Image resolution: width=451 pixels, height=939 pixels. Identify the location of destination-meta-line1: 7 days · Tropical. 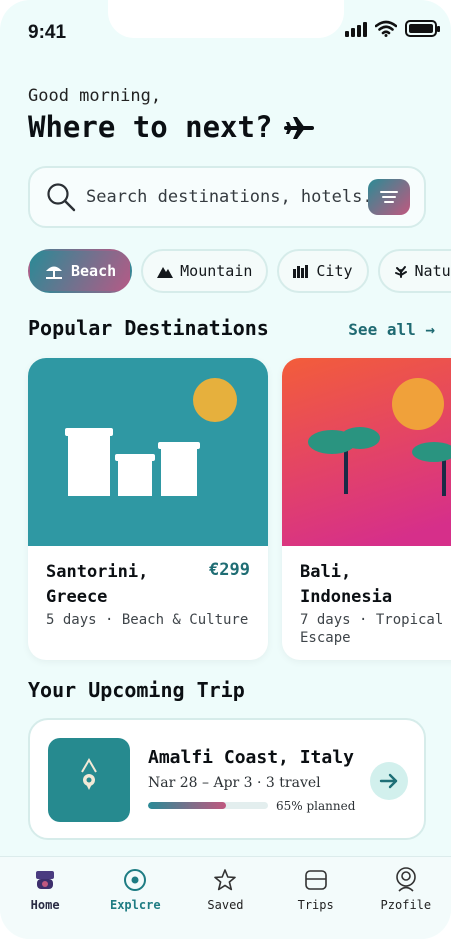
(372, 620).